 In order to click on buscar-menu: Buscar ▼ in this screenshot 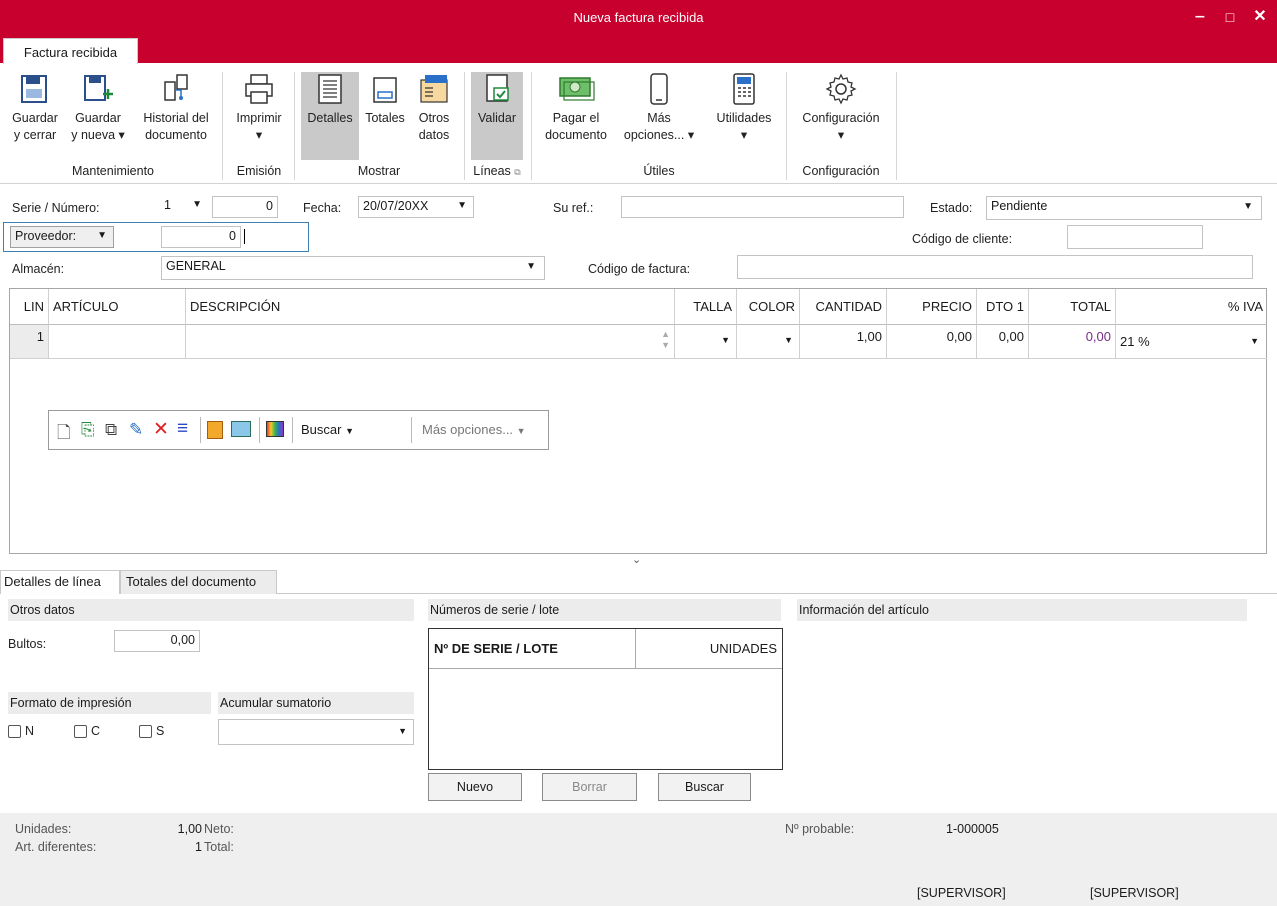, I will do `click(327, 429)`.